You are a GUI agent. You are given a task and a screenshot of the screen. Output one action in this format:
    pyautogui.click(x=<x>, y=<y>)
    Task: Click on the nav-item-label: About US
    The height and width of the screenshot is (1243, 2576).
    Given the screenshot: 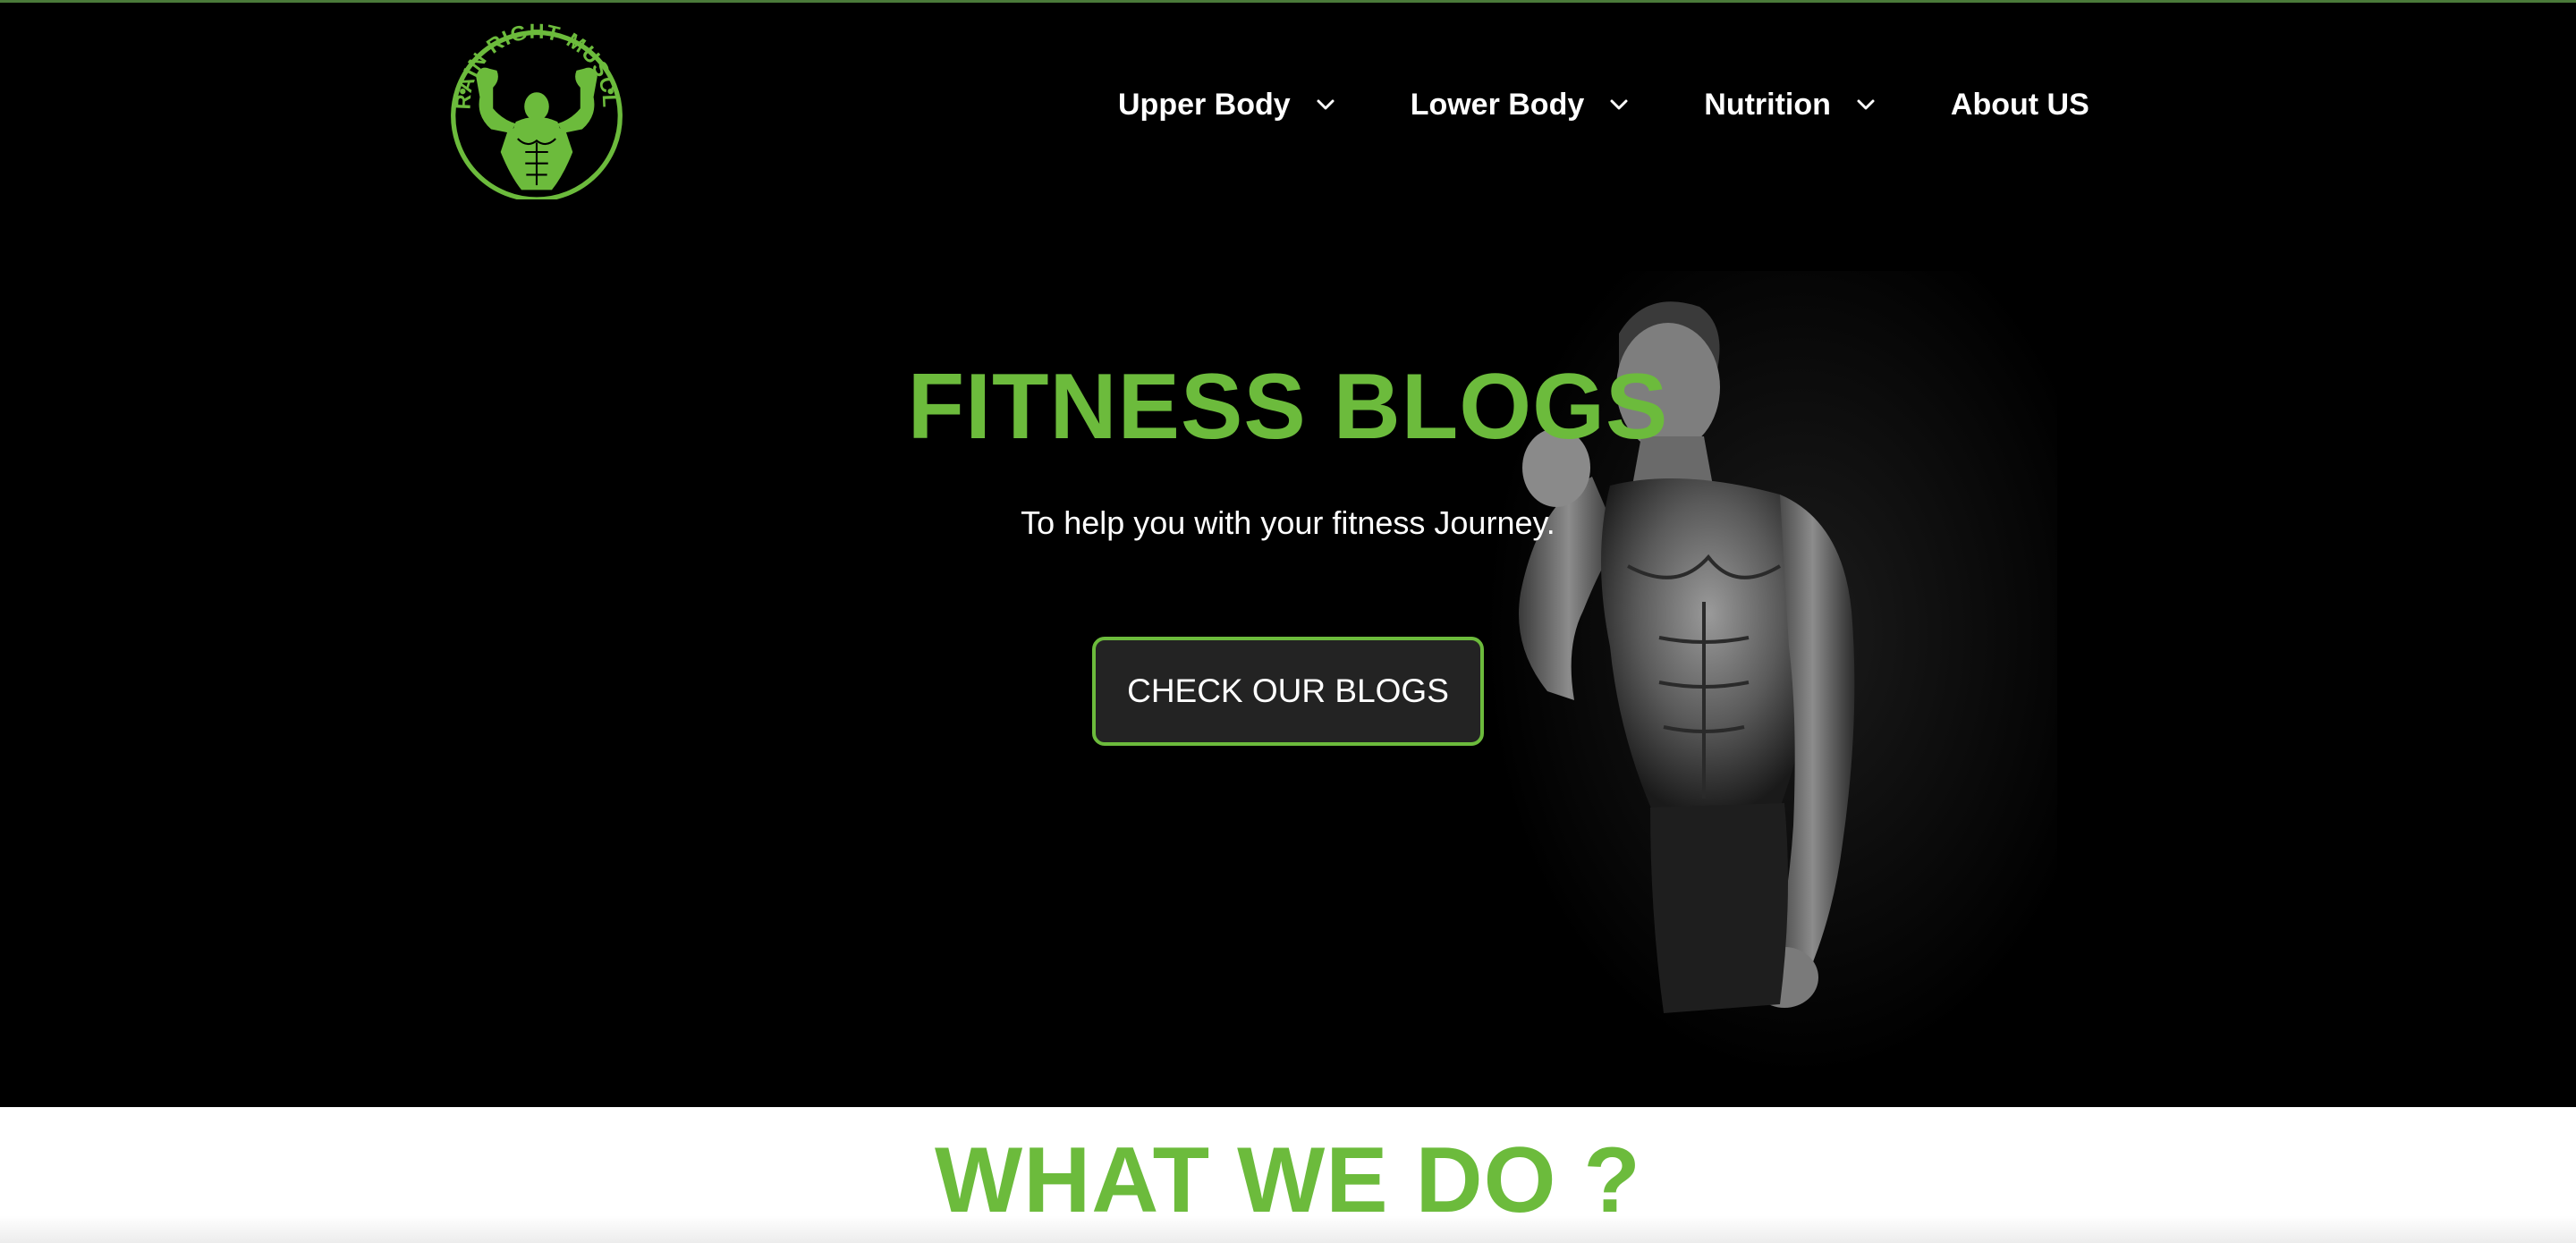 What is the action you would take?
    pyautogui.click(x=2019, y=104)
    